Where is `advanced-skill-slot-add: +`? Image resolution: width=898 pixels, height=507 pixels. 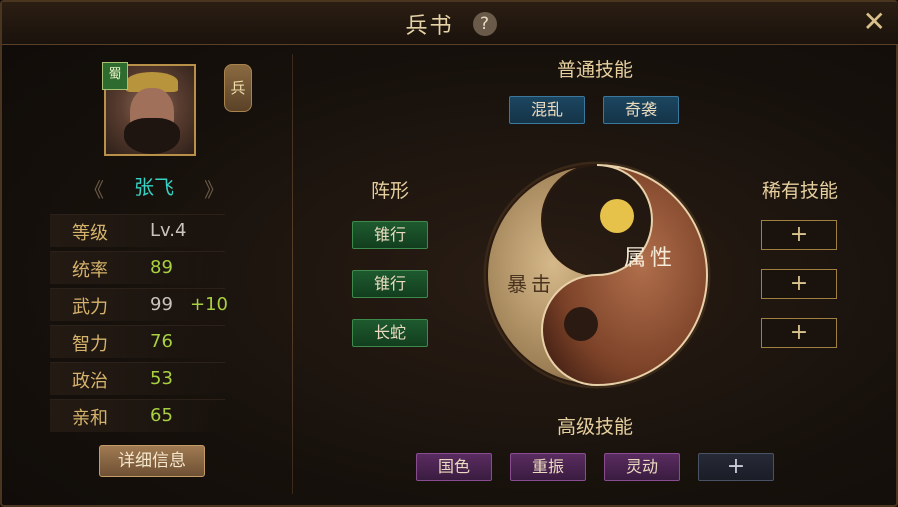 advanced-skill-slot-add: + is located at coordinates (736, 467).